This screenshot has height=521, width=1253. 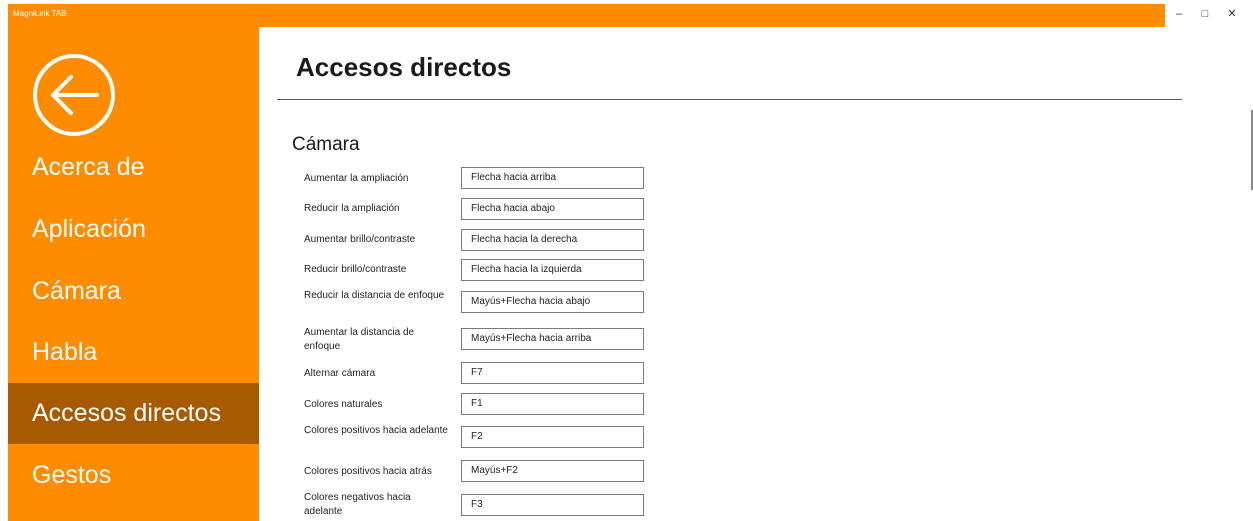 What do you see at coordinates (40, 13) in the screenshot?
I see `window-title: MagniLink TAB` at bounding box center [40, 13].